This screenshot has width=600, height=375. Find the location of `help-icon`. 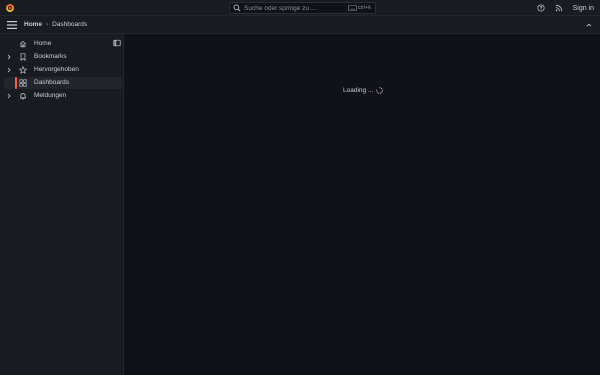

help-icon is located at coordinates (541, 8).